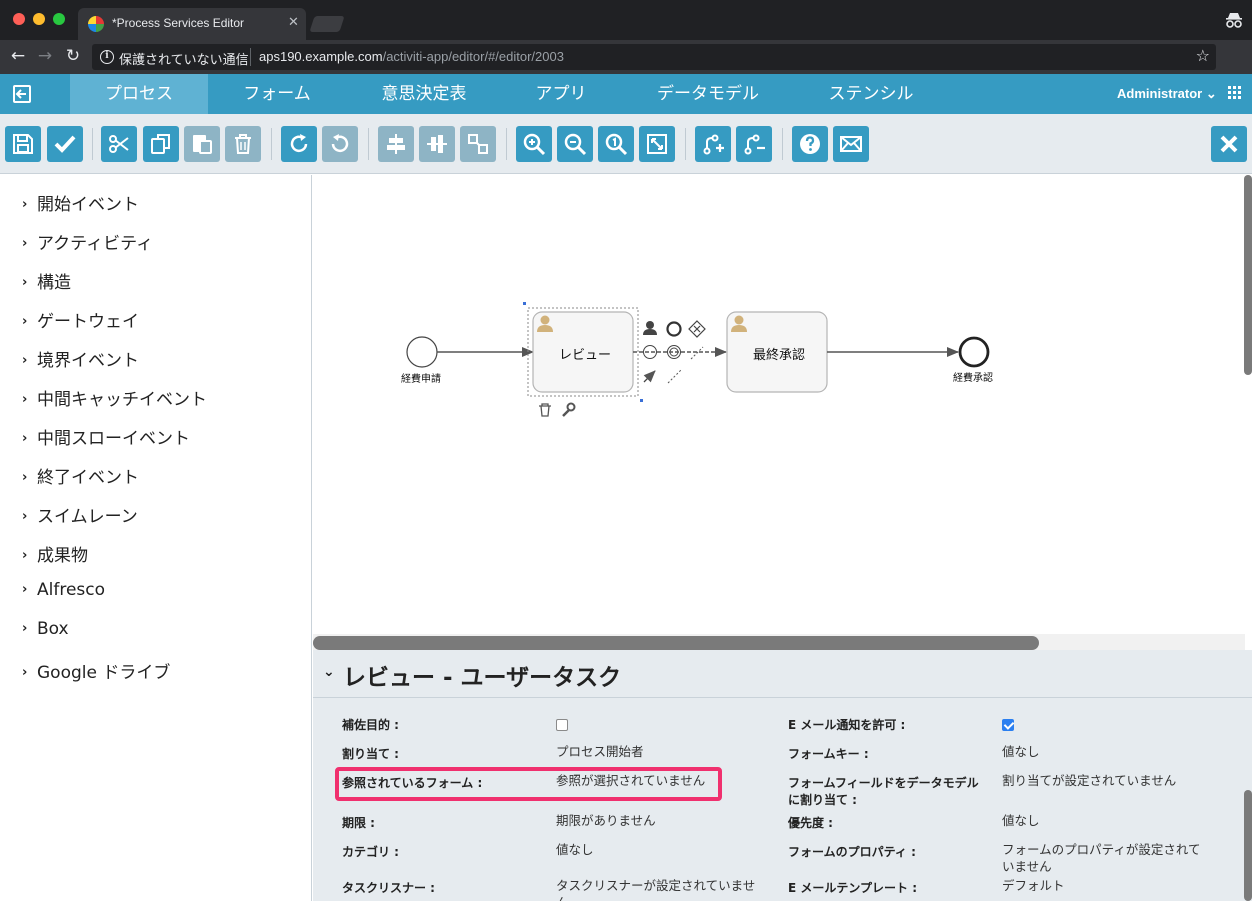 This screenshot has width=1252, height=901. What do you see at coordinates (63, 591) in the screenshot?
I see `palette-group-alfresco: › Alfresco` at bounding box center [63, 591].